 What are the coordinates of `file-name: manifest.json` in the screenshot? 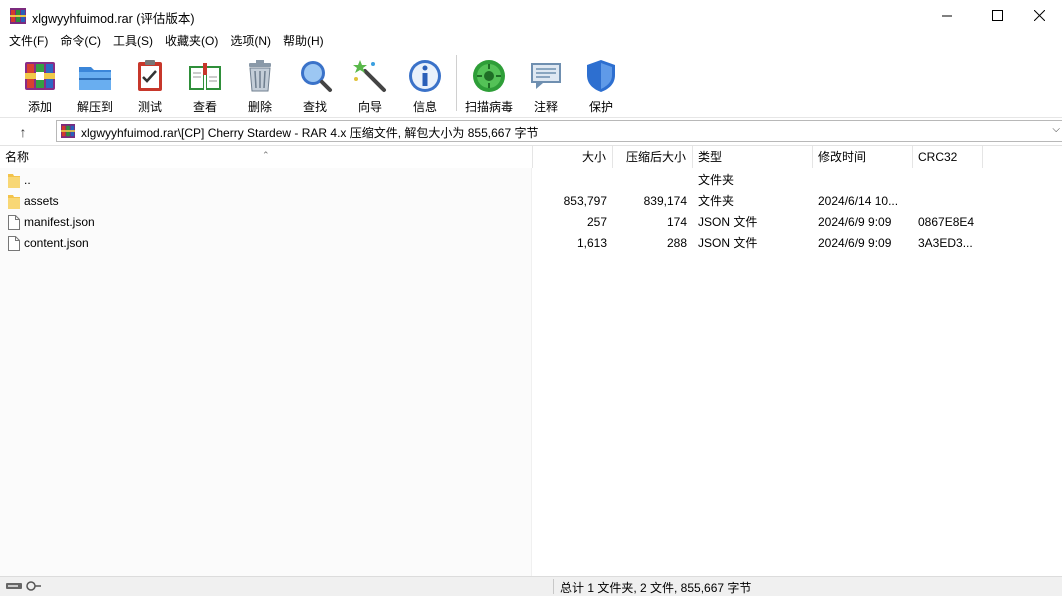 It's located at (59, 222).